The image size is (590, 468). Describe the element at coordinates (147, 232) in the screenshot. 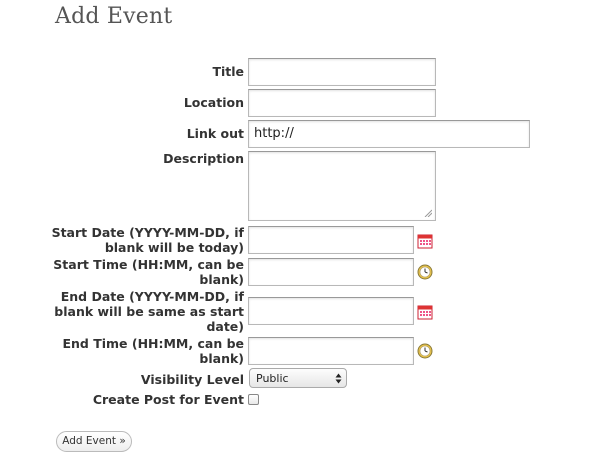

I see `start-date-label-line: Start Date (YYYY-MM-DD, if` at that location.